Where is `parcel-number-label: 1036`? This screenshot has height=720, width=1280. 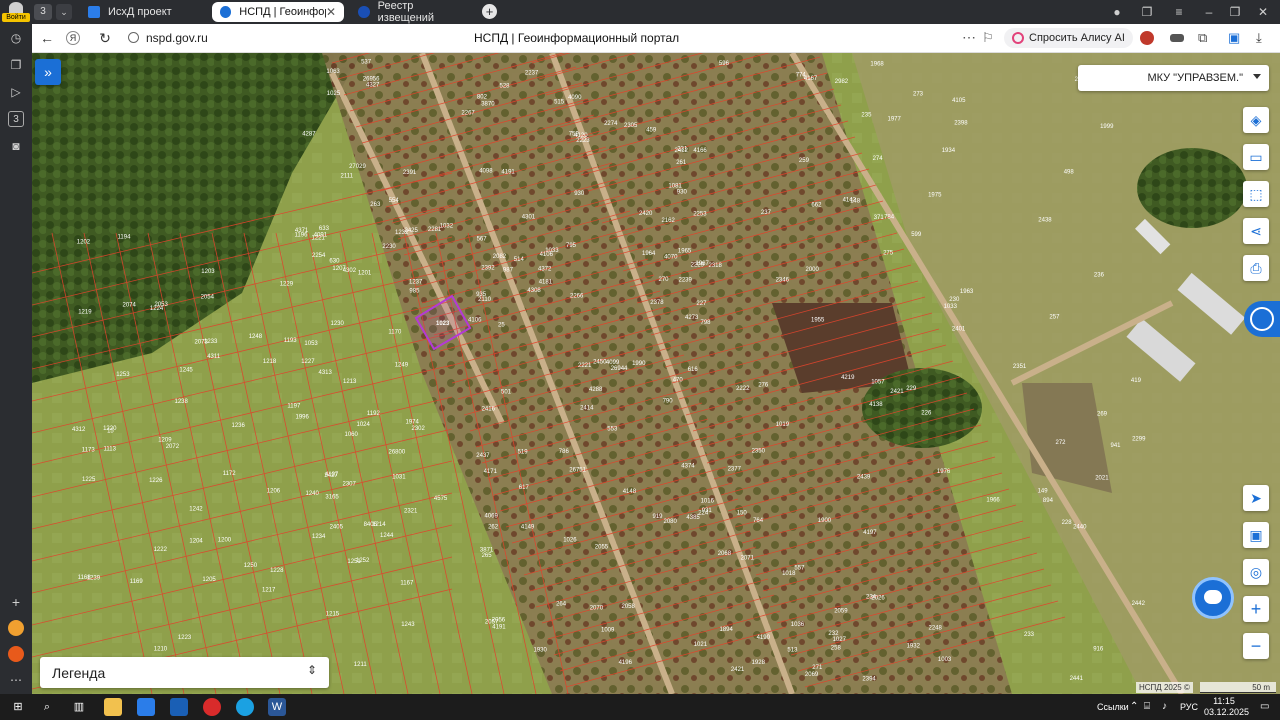
parcel-number-label: 1036 is located at coordinates (798, 625).